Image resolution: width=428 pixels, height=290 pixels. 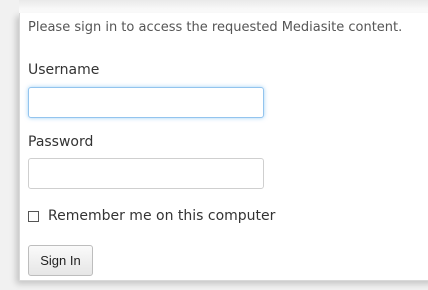 What do you see at coordinates (61, 142) in the screenshot?
I see `password-label: Password` at bounding box center [61, 142].